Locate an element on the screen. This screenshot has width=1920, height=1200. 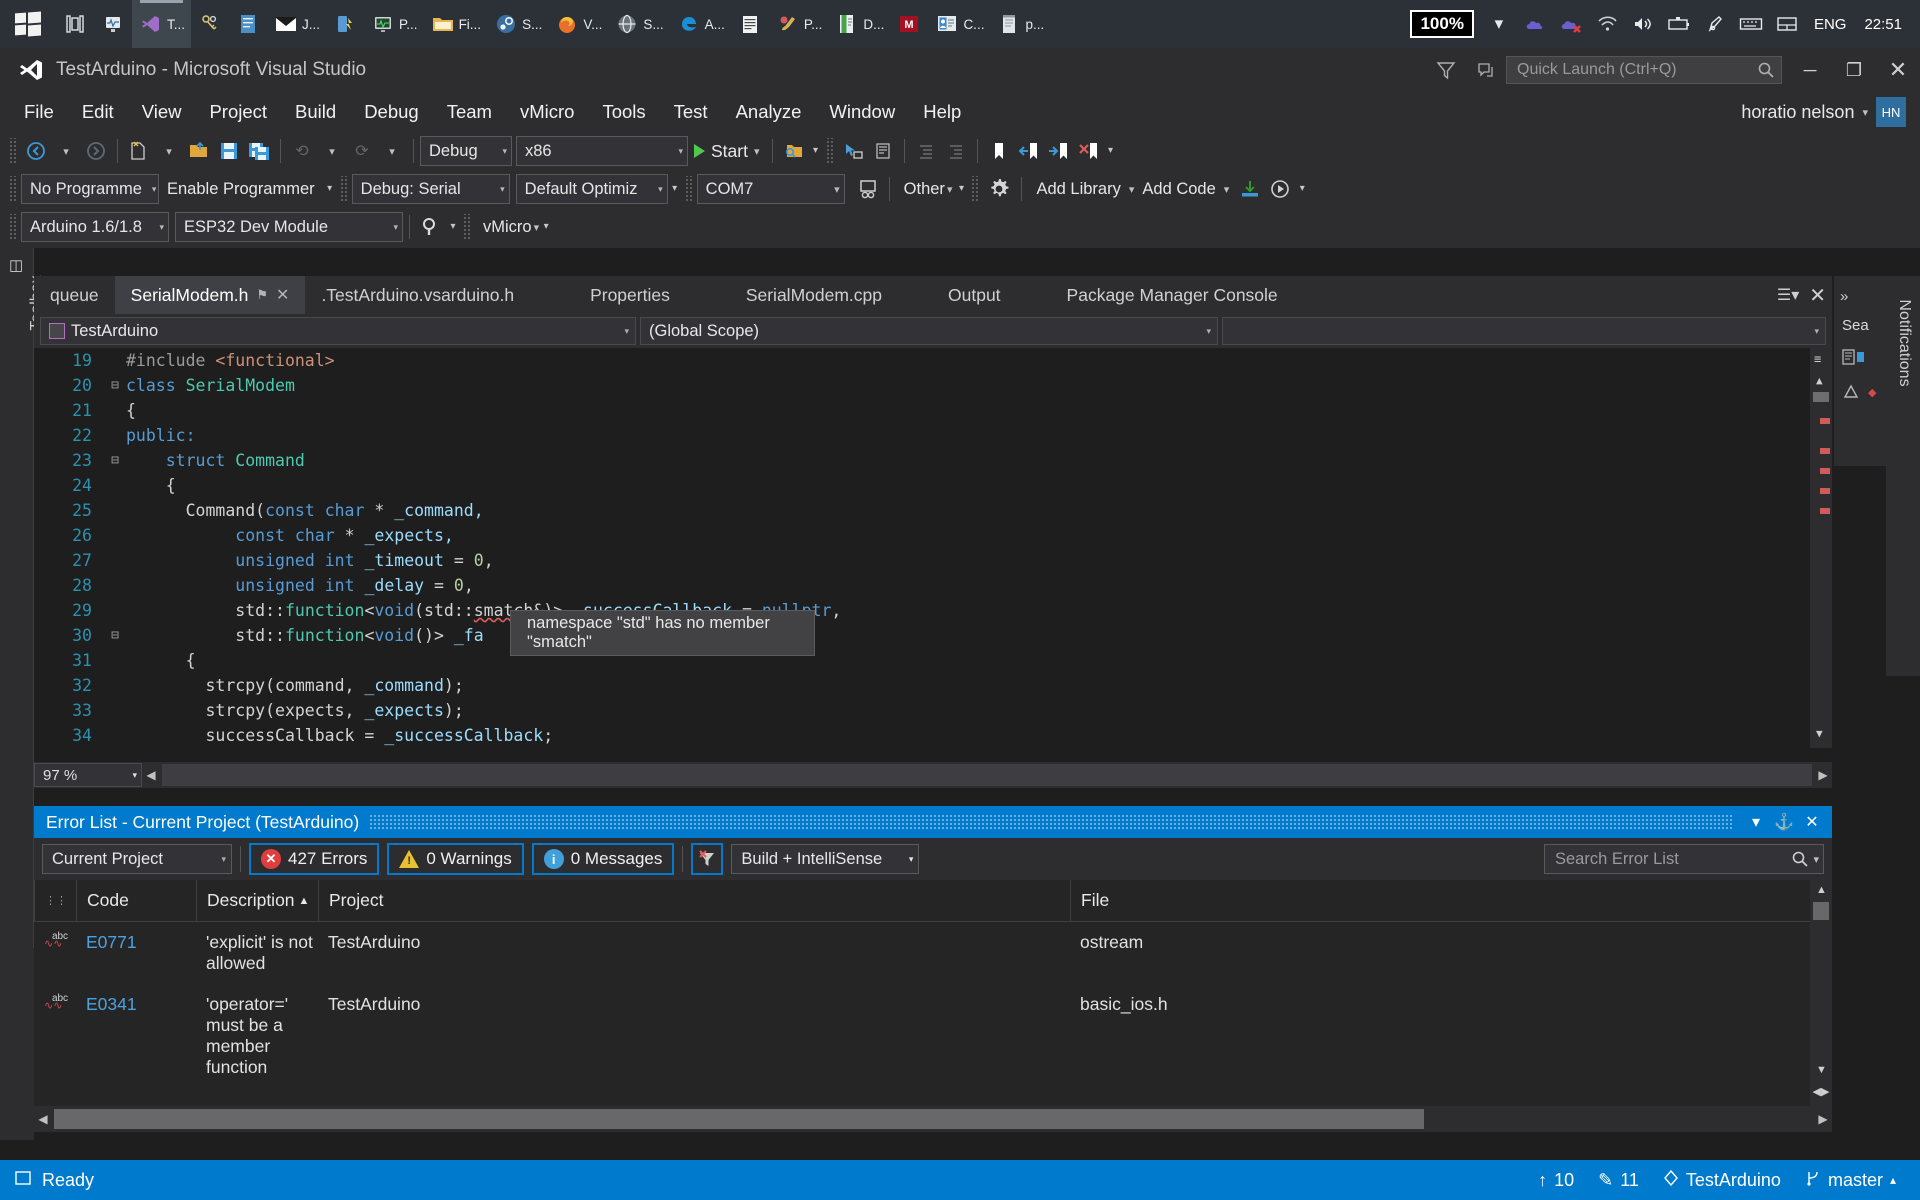
tab-properties: Properties is located at coordinates (608, 295).